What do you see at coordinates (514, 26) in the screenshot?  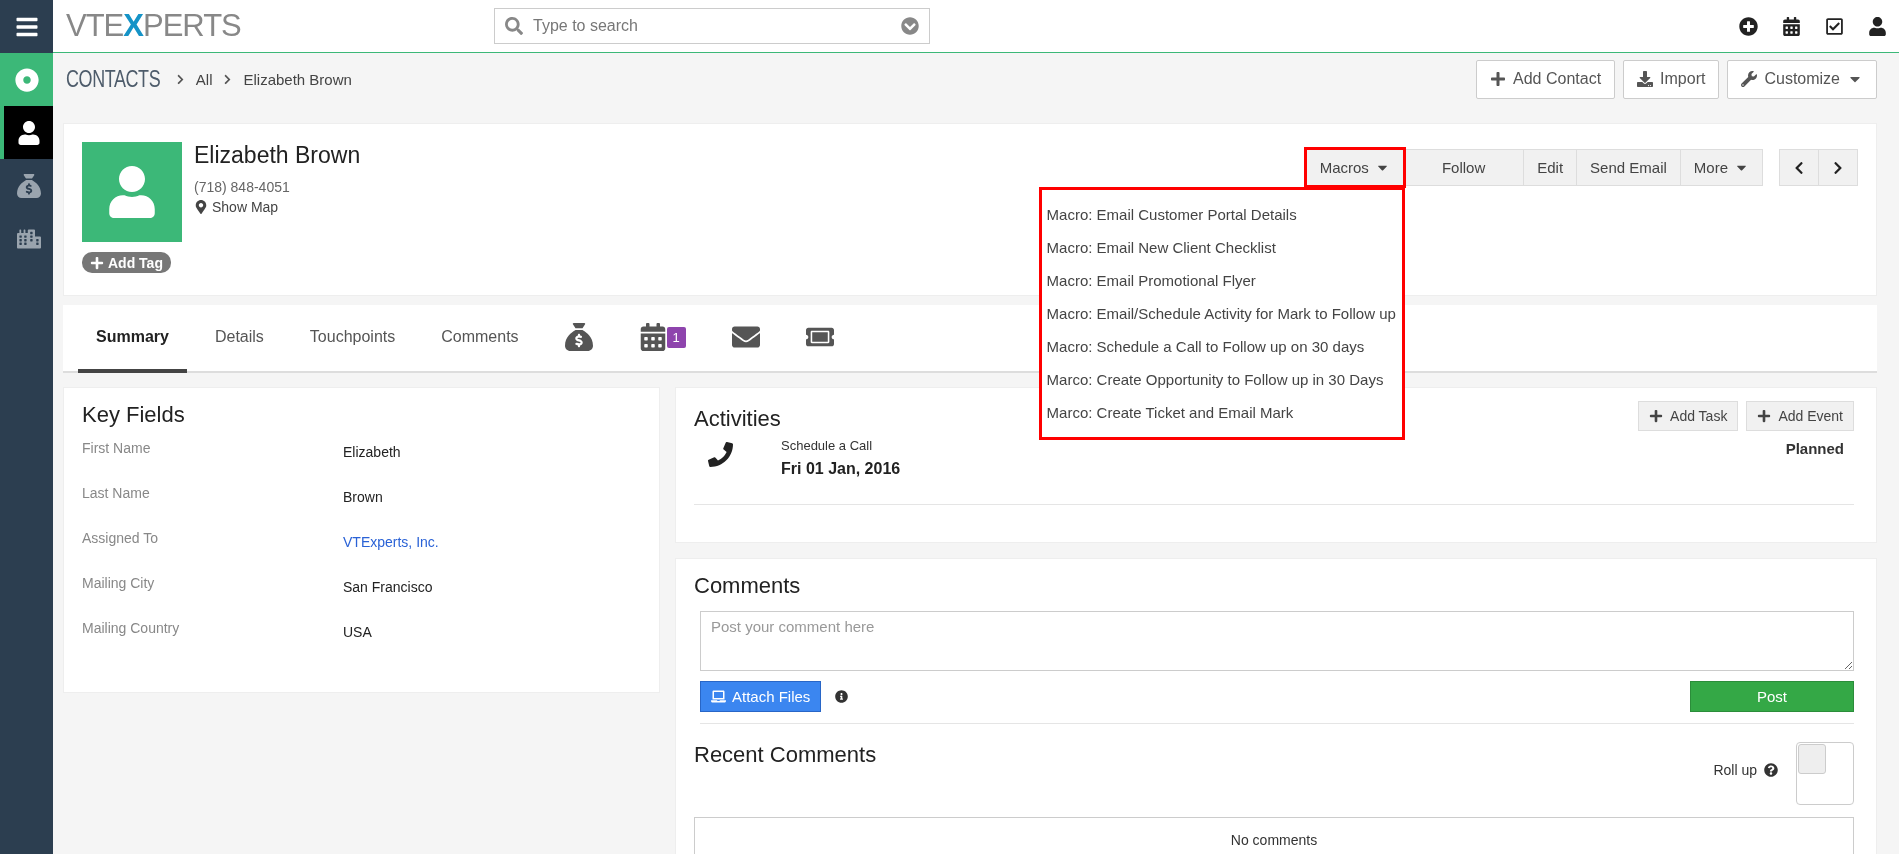 I see `search-icon` at bounding box center [514, 26].